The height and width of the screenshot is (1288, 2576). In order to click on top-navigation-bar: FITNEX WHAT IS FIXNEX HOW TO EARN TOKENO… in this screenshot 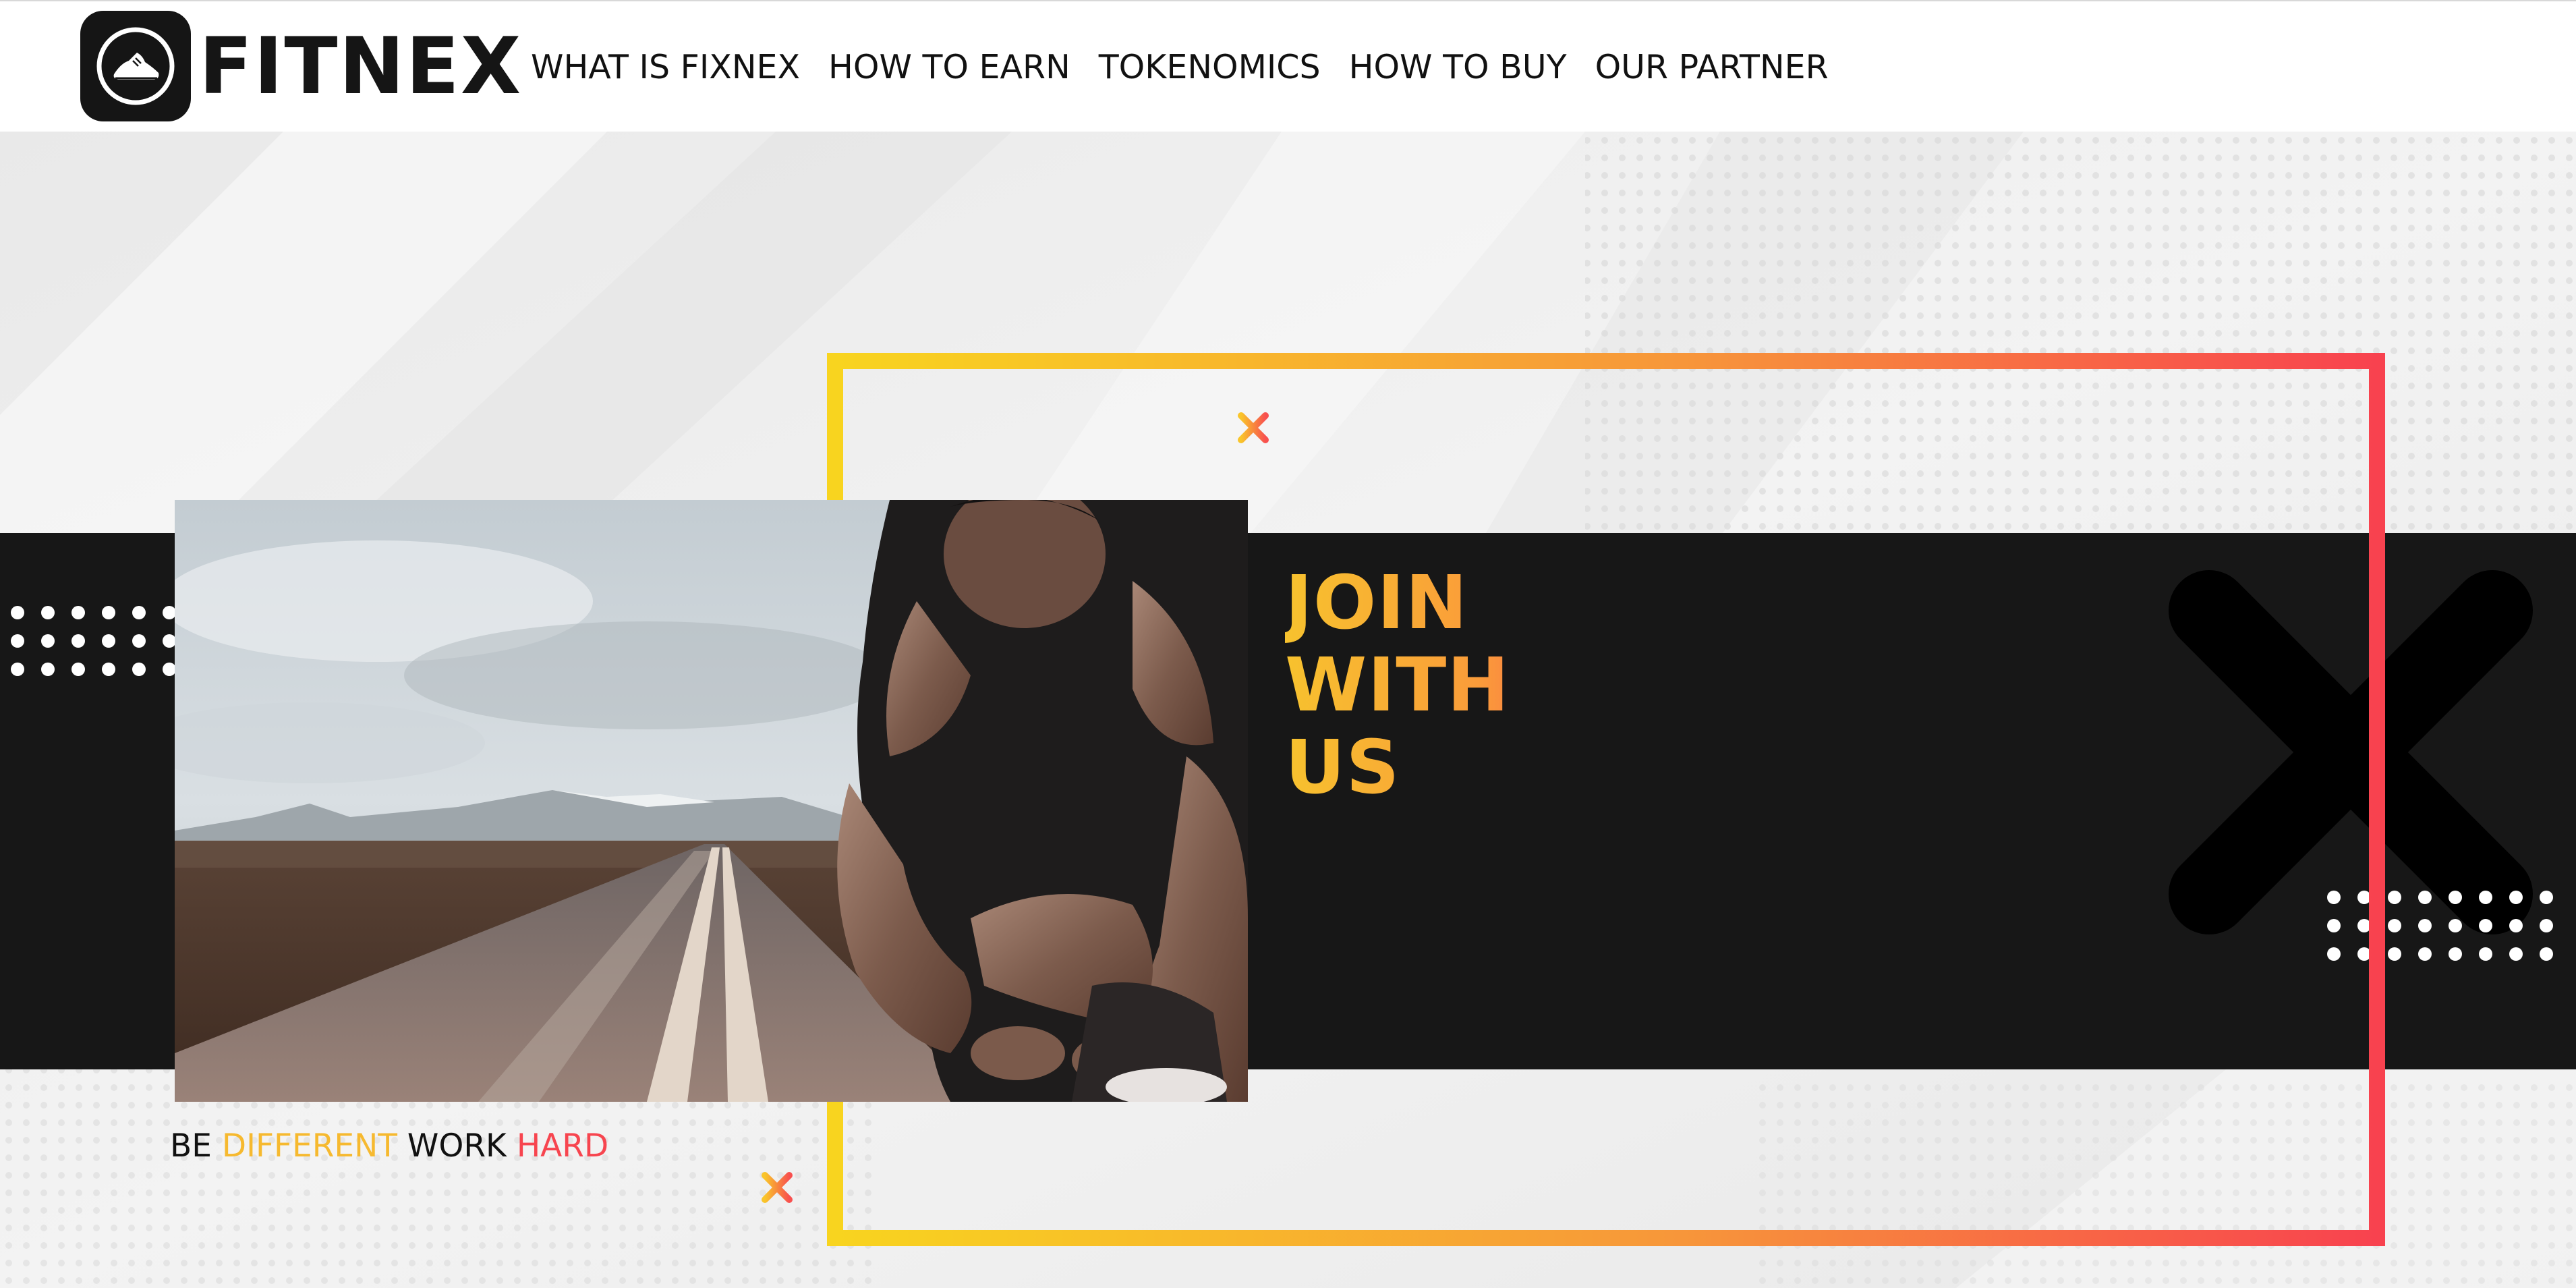, I will do `click(1288, 66)`.